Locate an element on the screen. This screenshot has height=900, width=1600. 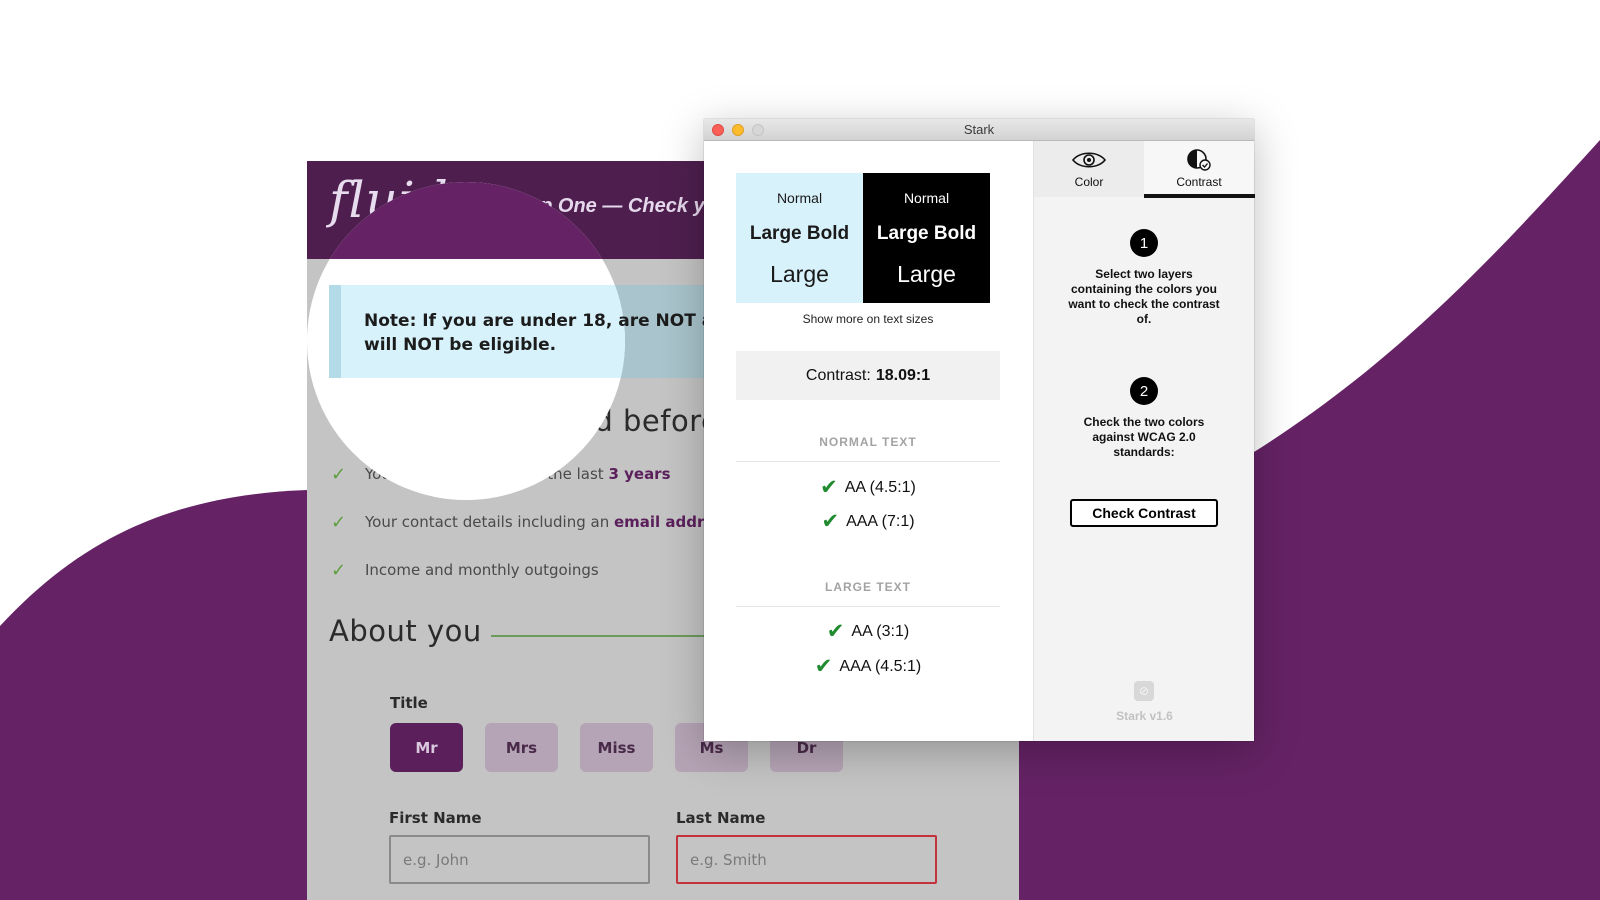
tab-color-label: Color is located at coordinates (1089, 182).